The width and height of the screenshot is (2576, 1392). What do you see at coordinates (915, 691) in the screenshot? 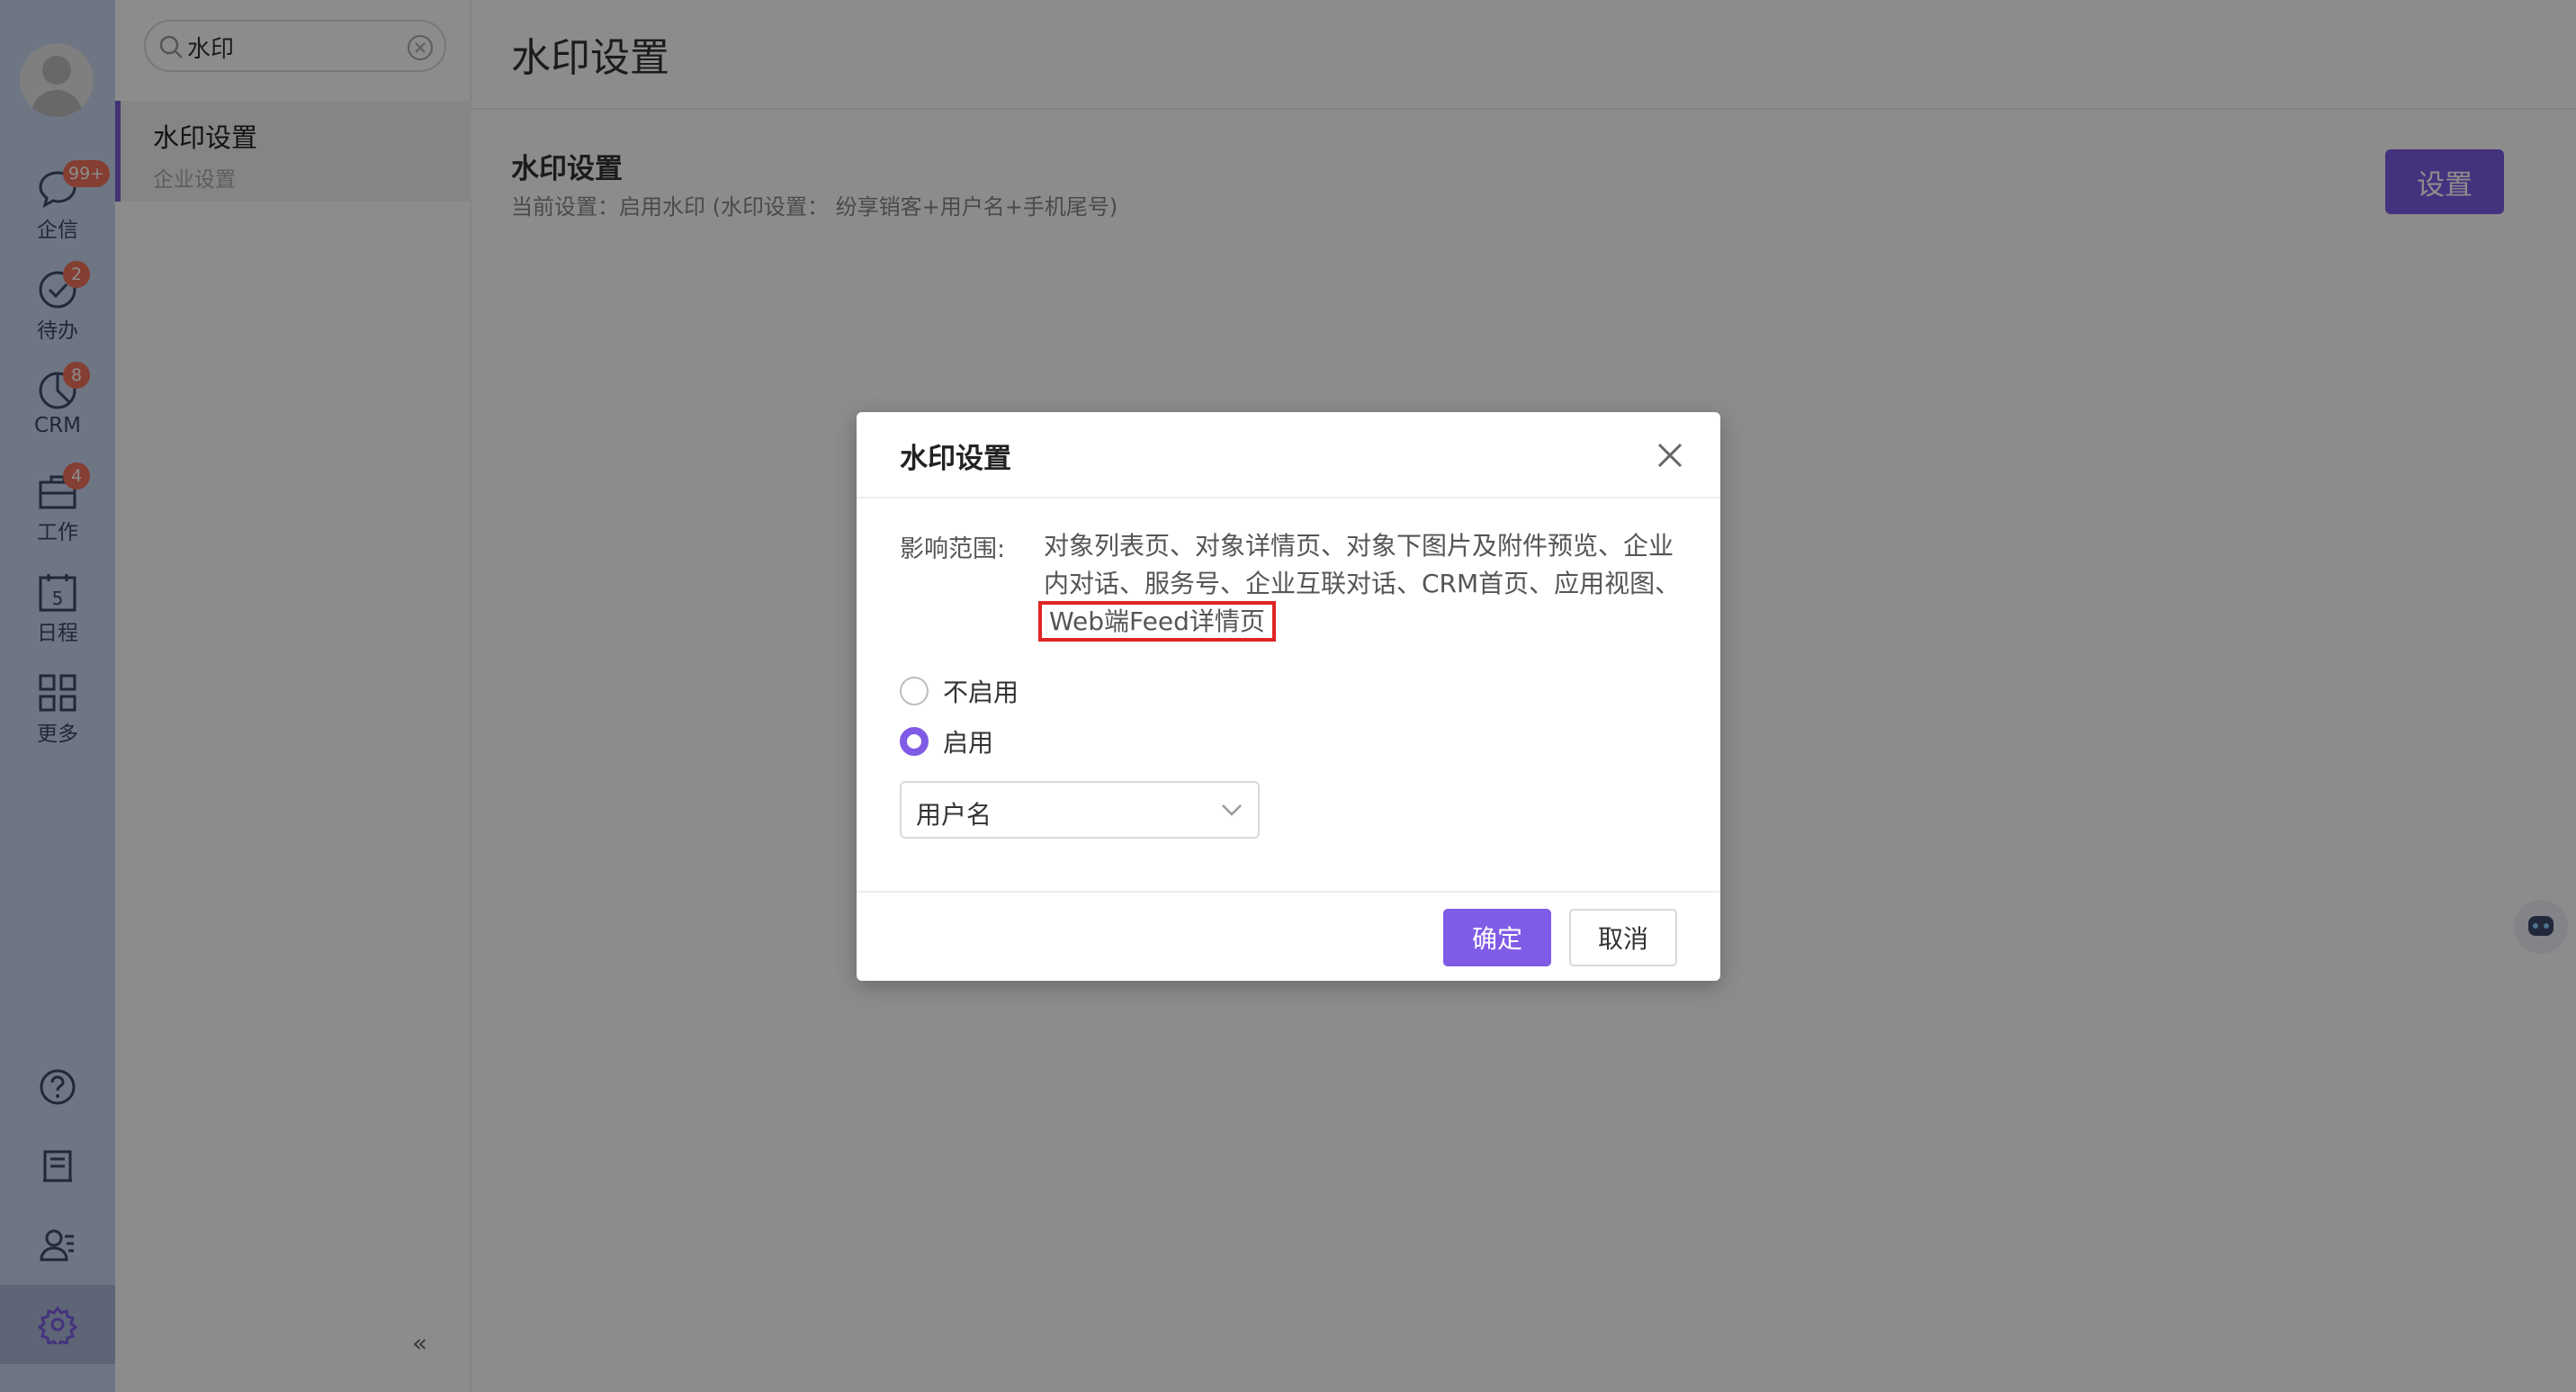
I see `radio-button` at bounding box center [915, 691].